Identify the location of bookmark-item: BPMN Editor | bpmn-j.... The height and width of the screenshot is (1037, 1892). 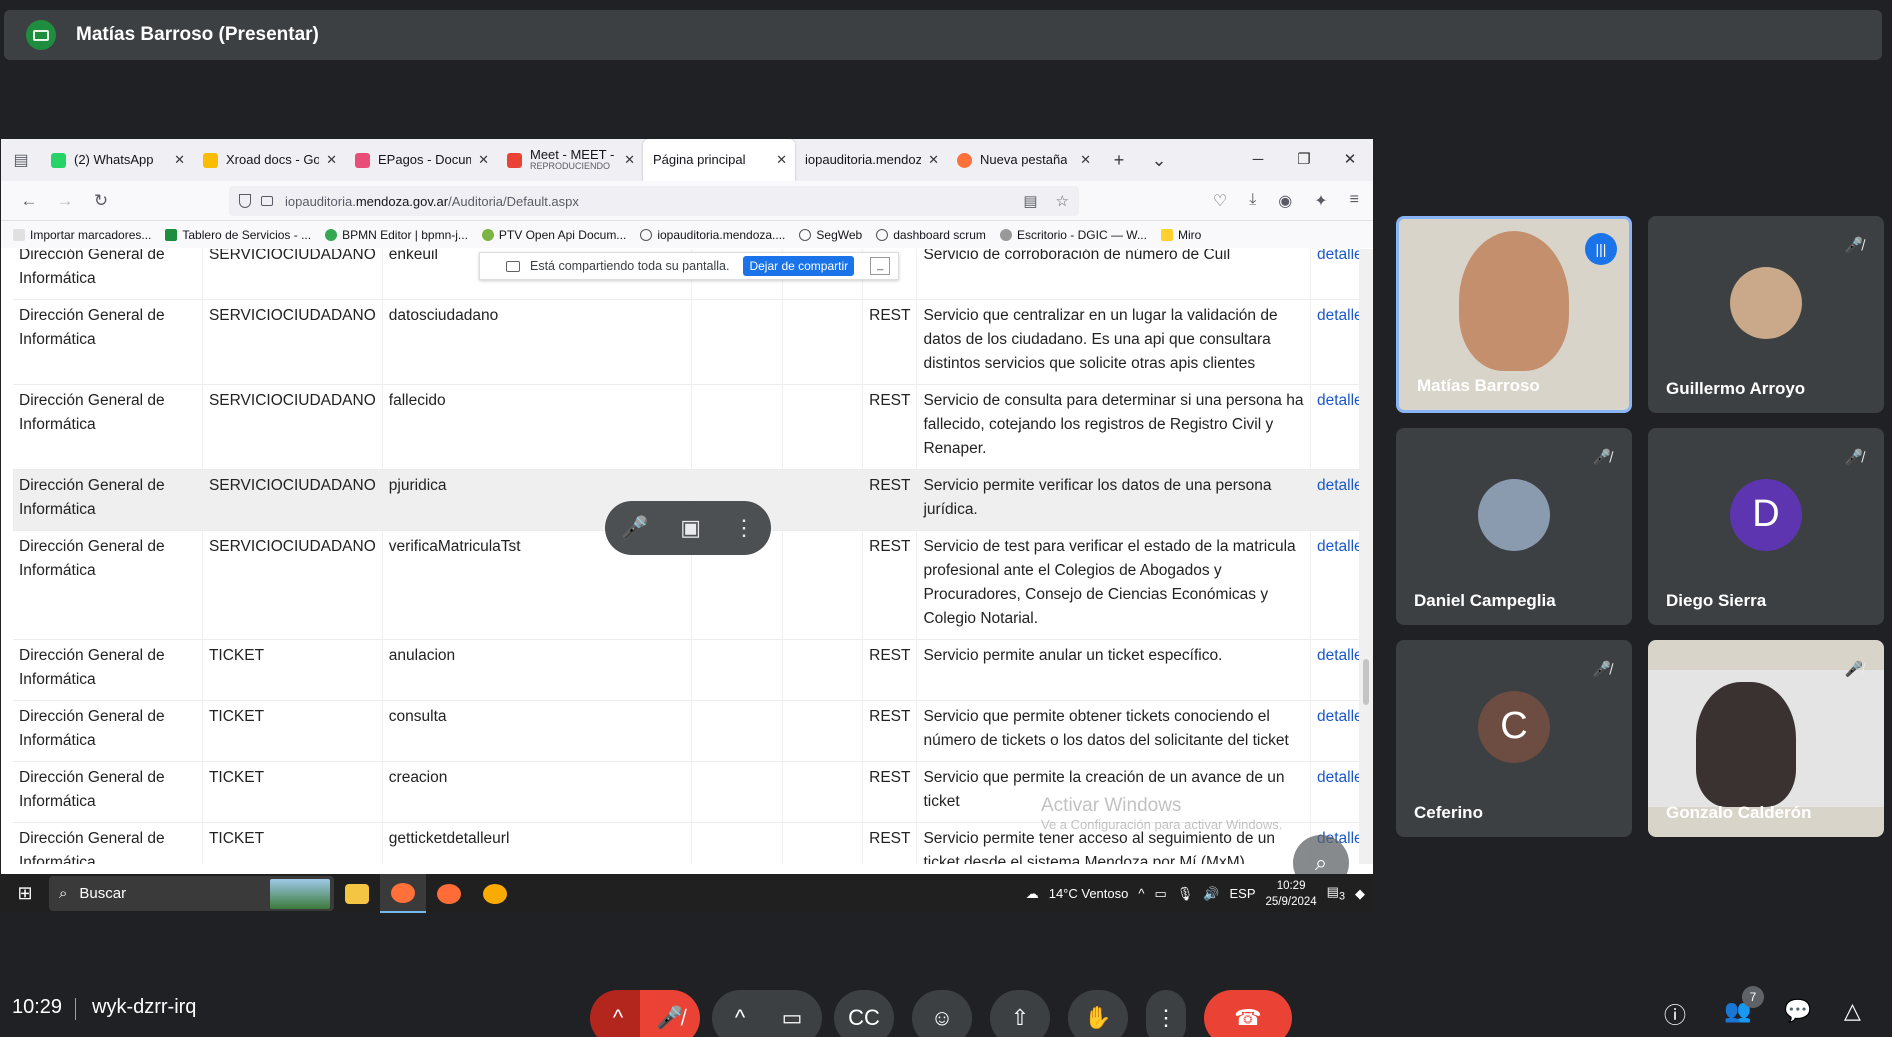
(396, 235).